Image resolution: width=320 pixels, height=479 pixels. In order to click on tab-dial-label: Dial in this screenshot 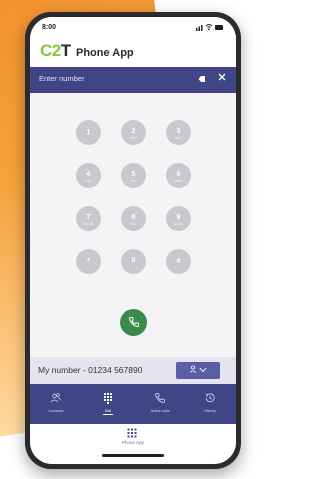, I will do `click(108, 411)`.